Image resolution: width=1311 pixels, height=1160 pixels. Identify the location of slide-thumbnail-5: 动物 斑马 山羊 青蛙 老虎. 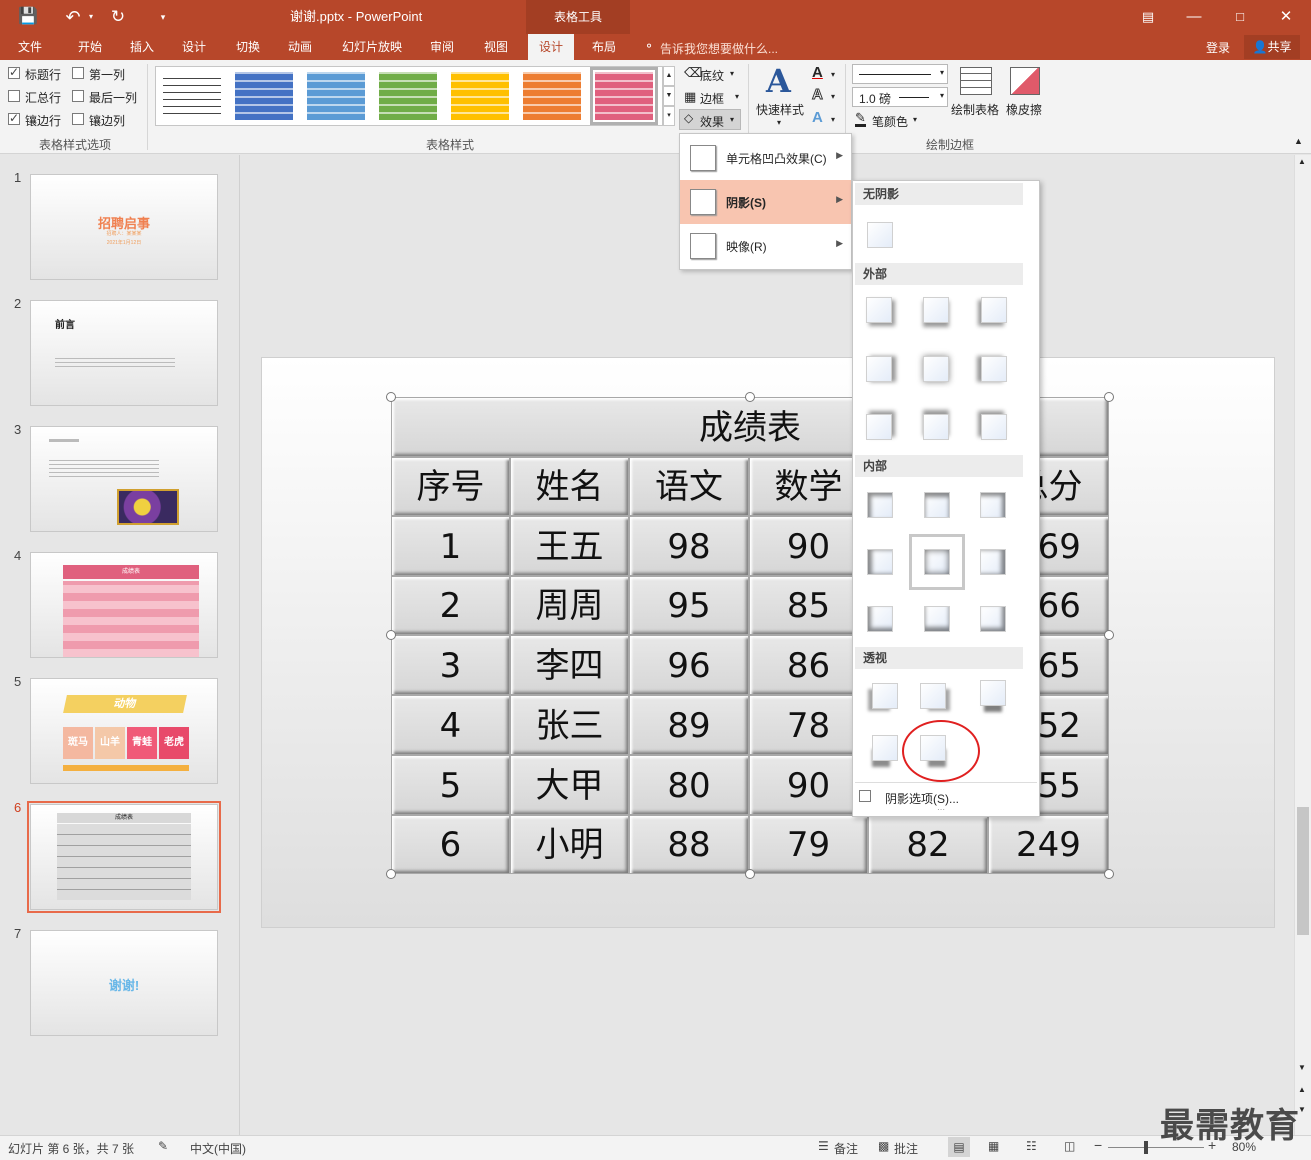
(124, 731).